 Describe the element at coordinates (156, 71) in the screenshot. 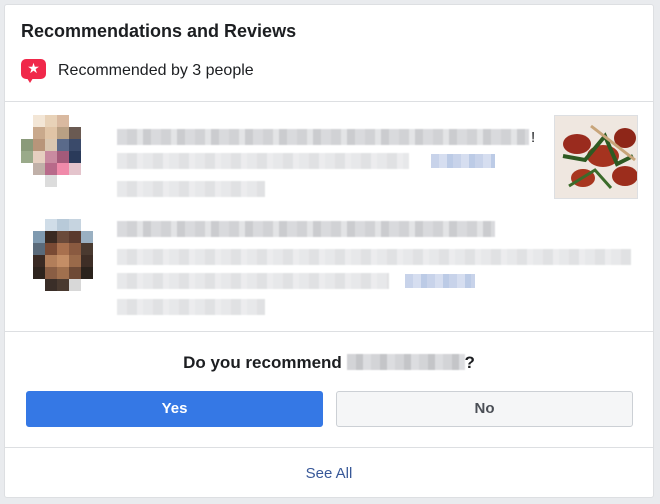

I see `recommended-count-text: Recommended by 3 people` at that location.